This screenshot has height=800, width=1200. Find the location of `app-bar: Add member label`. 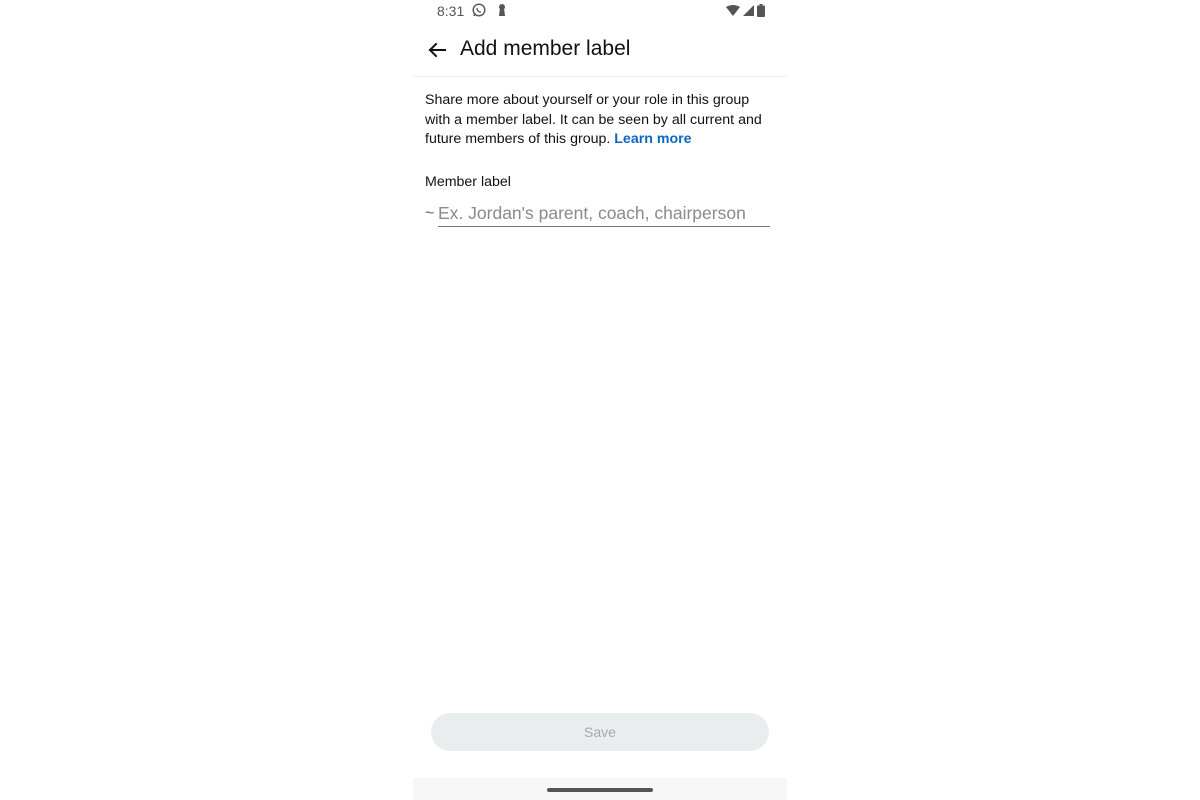

app-bar: Add member label is located at coordinates (600, 50).